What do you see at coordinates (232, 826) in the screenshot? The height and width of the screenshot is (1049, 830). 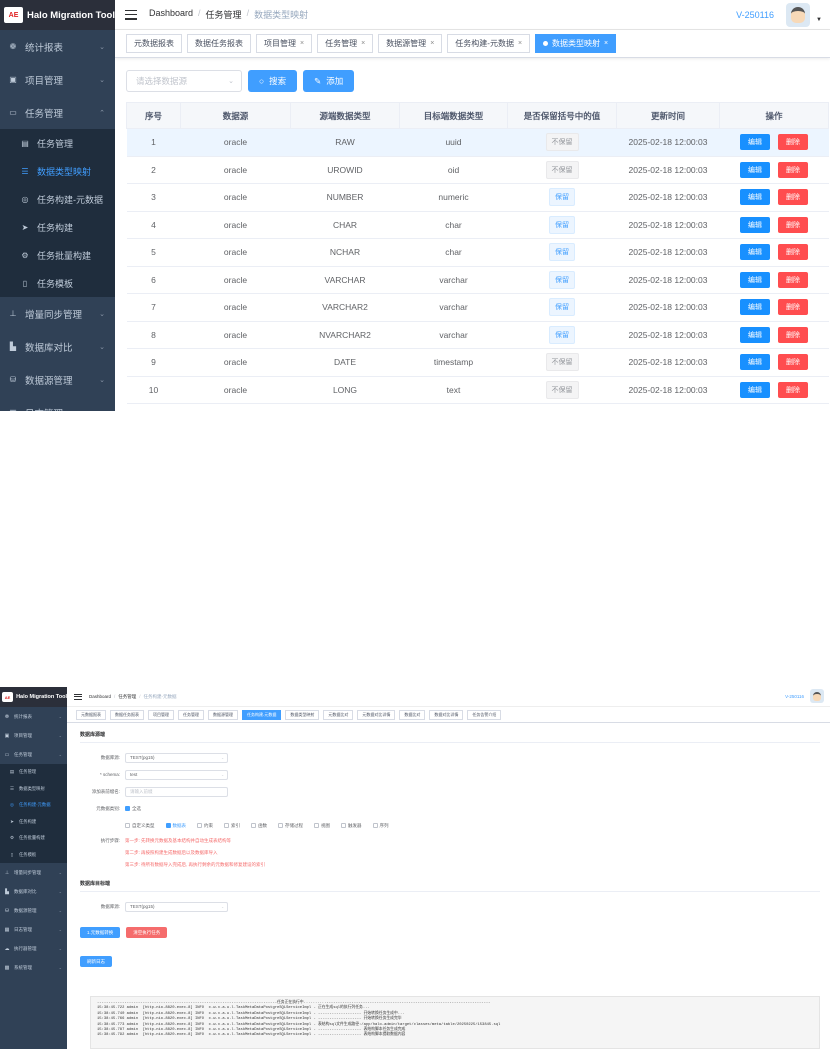 I see `meta-option-checkbox: 索引` at bounding box center [232, 826].